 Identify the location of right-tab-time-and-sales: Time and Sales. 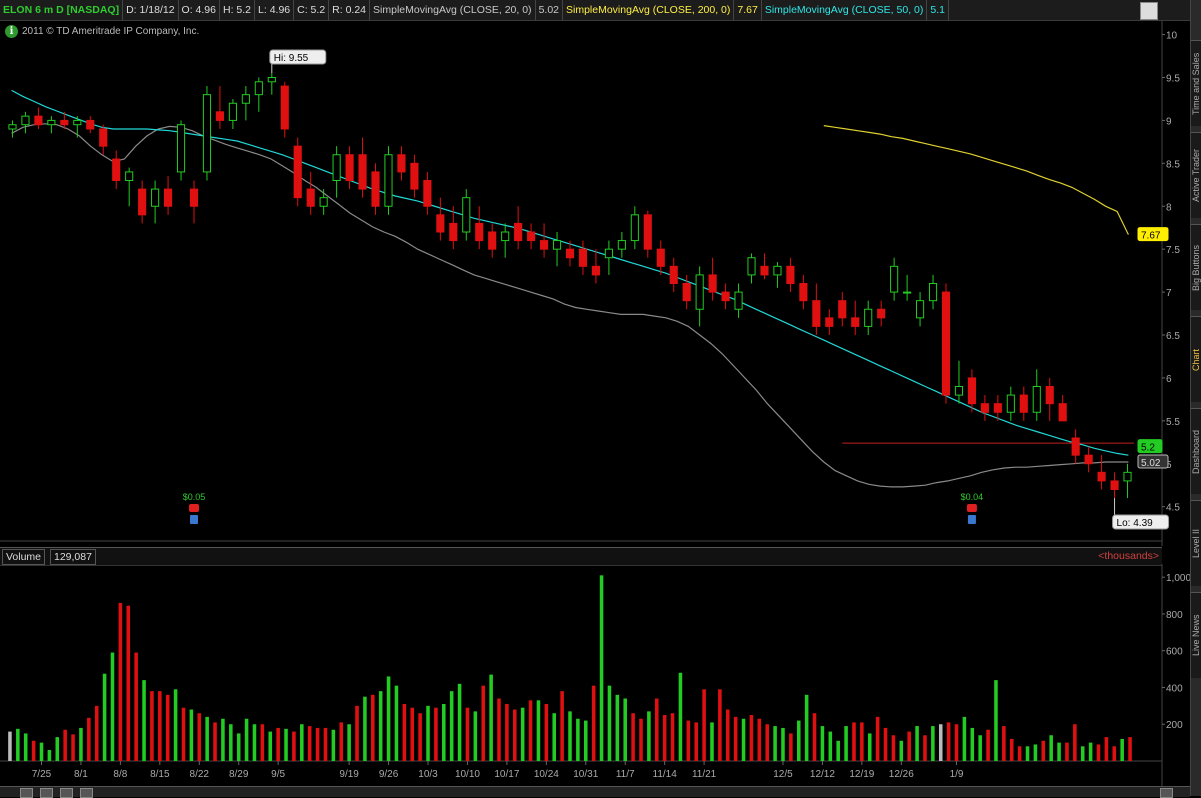
(1196, 83).